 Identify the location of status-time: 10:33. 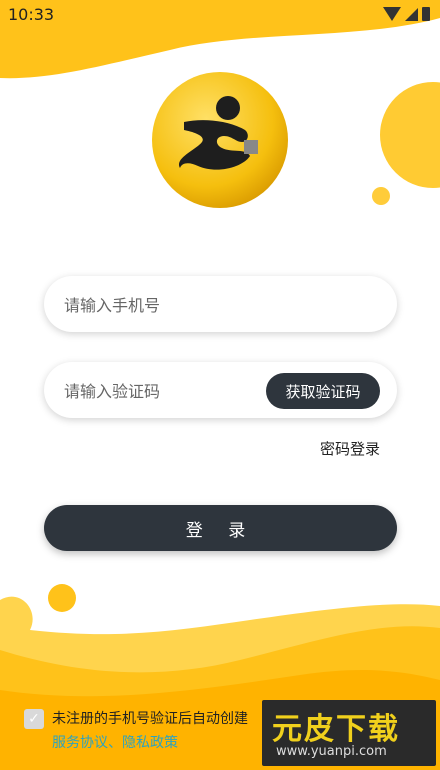
(31, 14).